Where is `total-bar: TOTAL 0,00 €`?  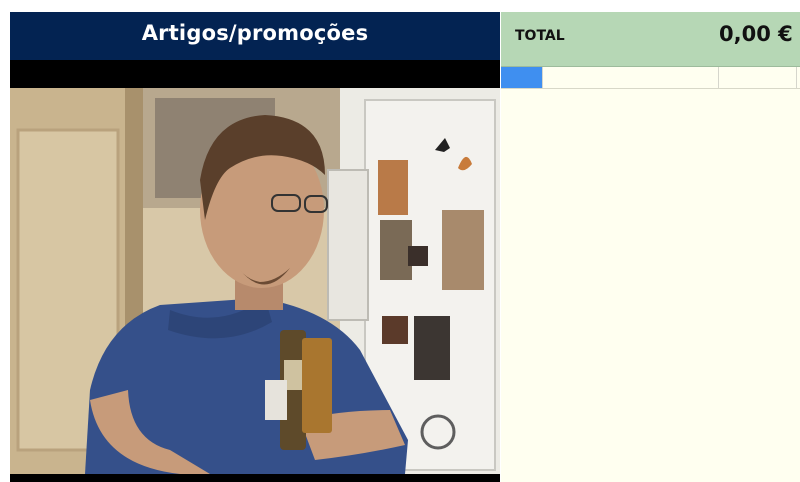
total-bar: TOTAL 0,00 € is located at coordinates (650, 39).